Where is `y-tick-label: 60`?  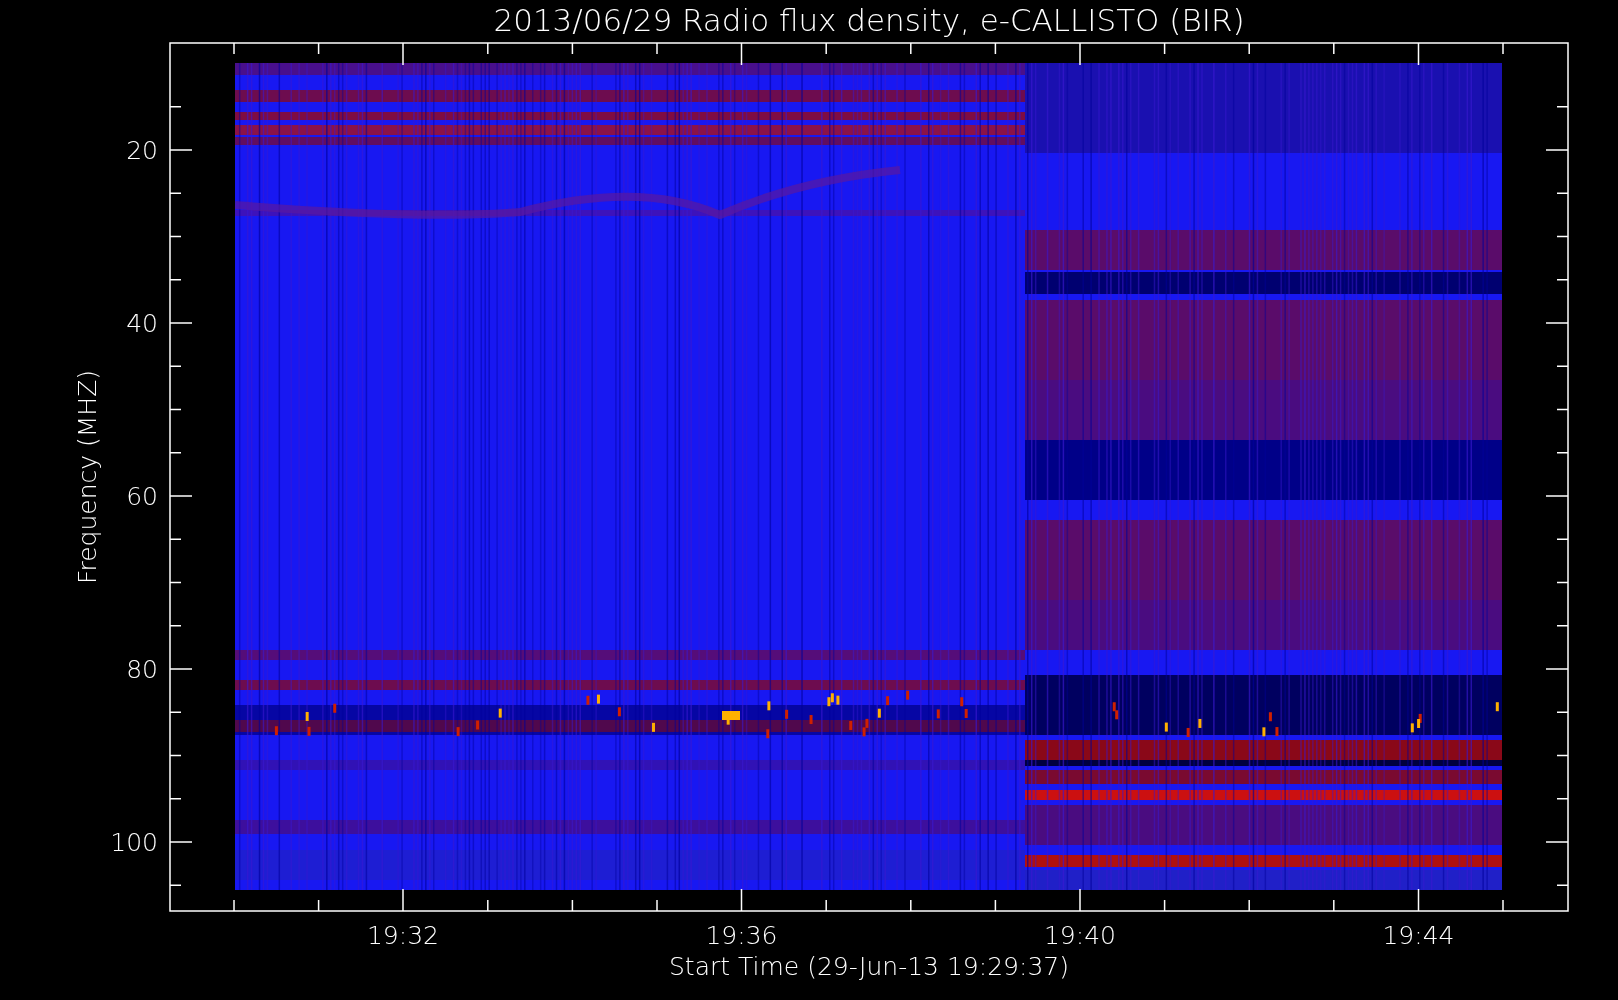 y-tick-label: 60 is located at coordinates (142, 496).